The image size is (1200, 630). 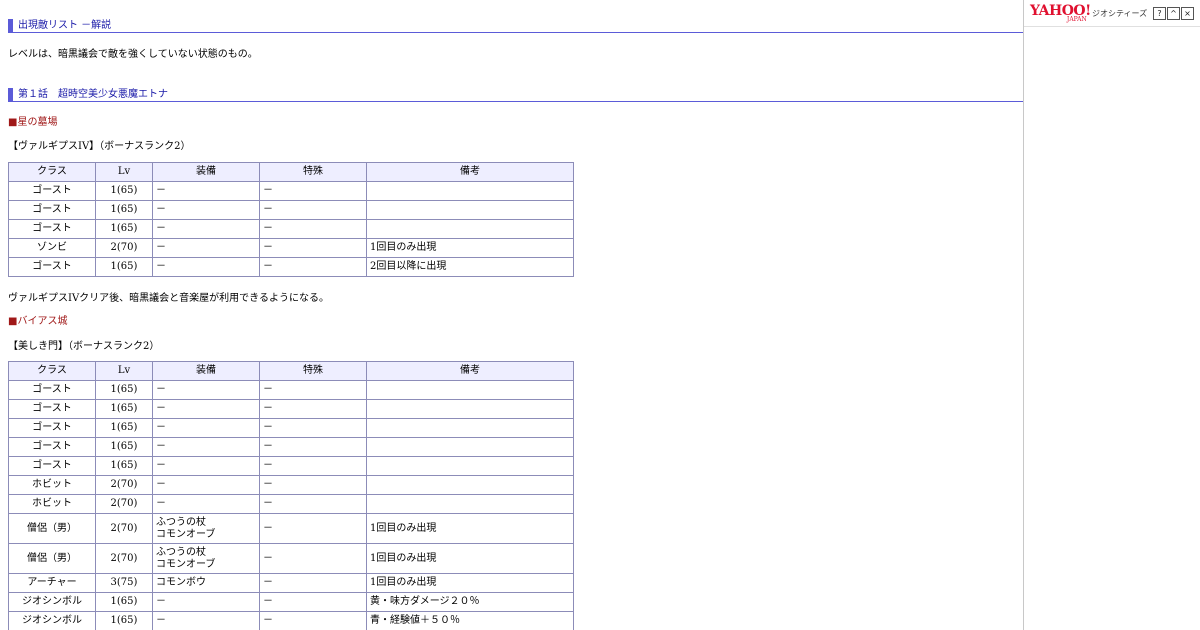 What do you see at coordinates (38, 321) in the screenshot?
I see `place-bias-castle: ■バイアス城` at bounding box center [38, 321].